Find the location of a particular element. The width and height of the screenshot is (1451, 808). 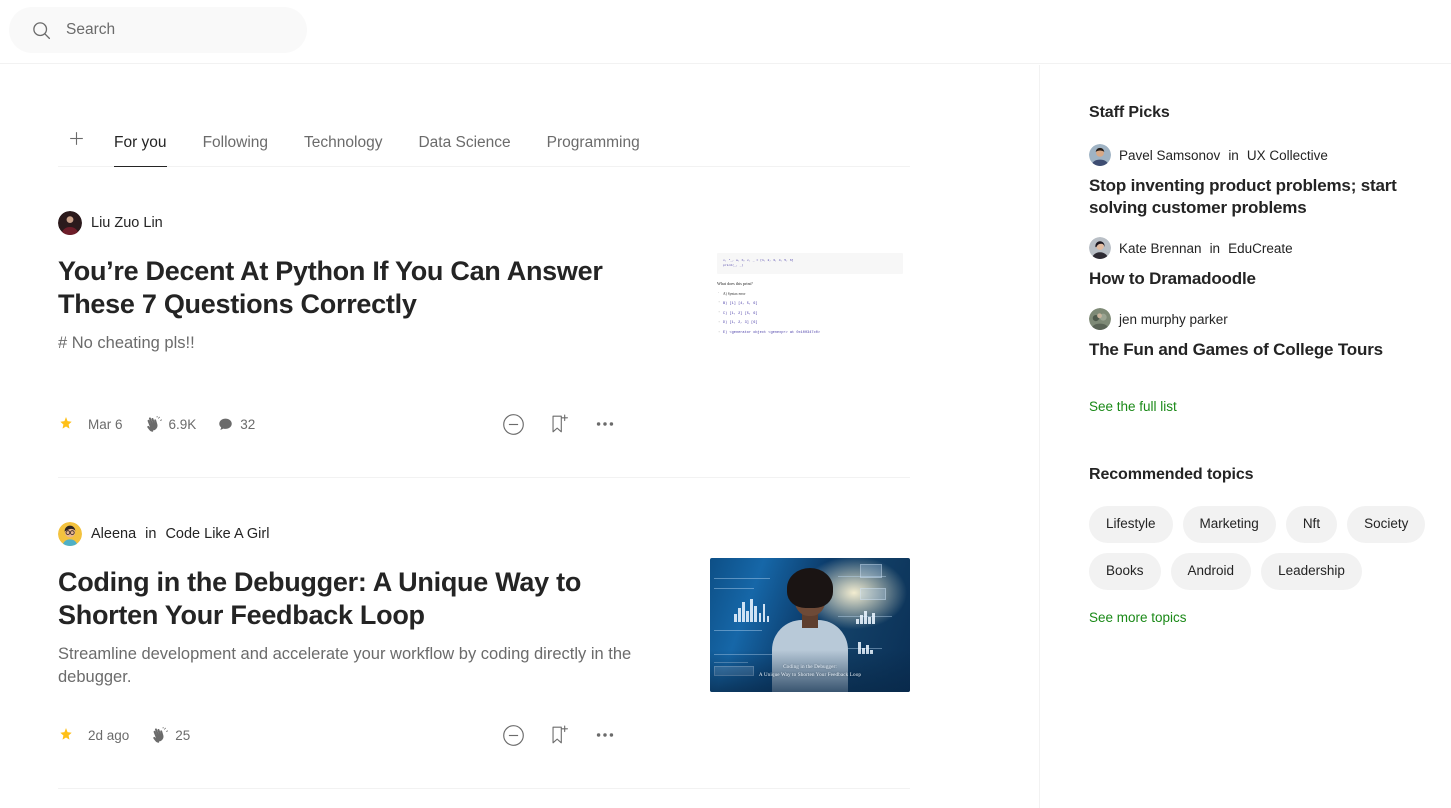

quiz-question: What does this print? is located at coordinates (735, 283).